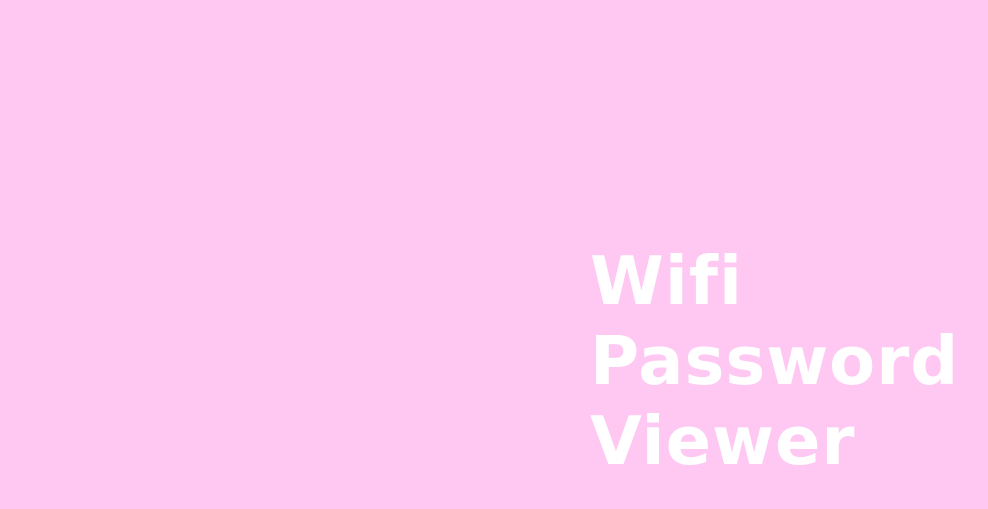 The image size is (988, 509). Describe the element at coordinates (723, 441) in the screenshot. I see `app-title-line-3: Viewer` at that location.